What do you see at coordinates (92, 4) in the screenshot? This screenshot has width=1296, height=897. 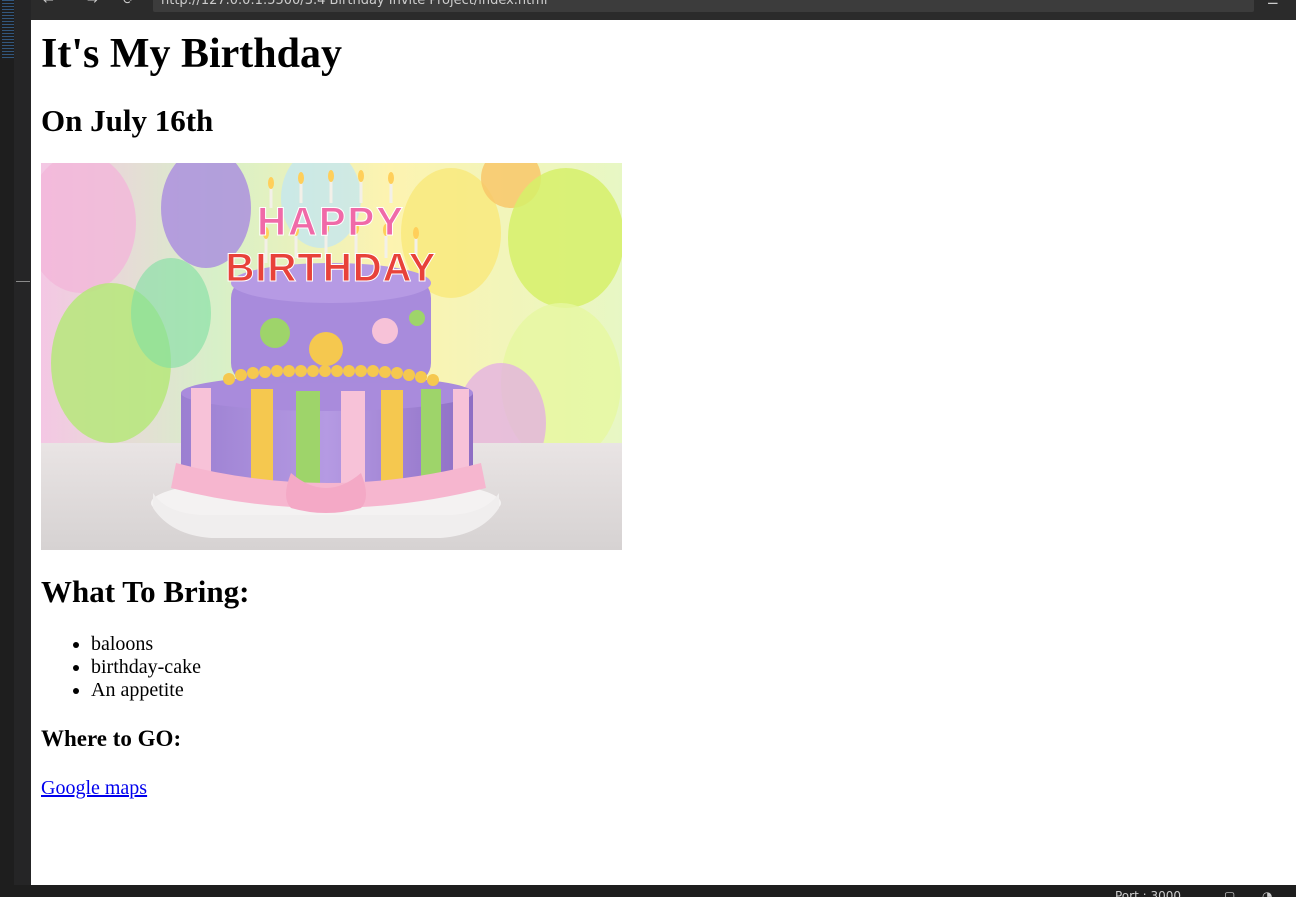 I see `forward-icon: →` at bounding box center [92, 4].